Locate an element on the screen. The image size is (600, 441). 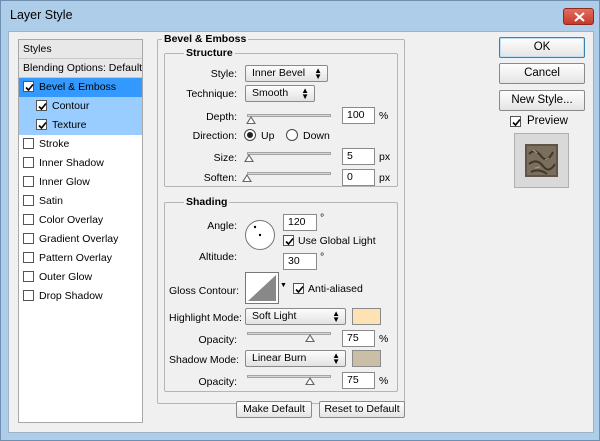
angle-unit: ° is located at coordinates (322, 218).